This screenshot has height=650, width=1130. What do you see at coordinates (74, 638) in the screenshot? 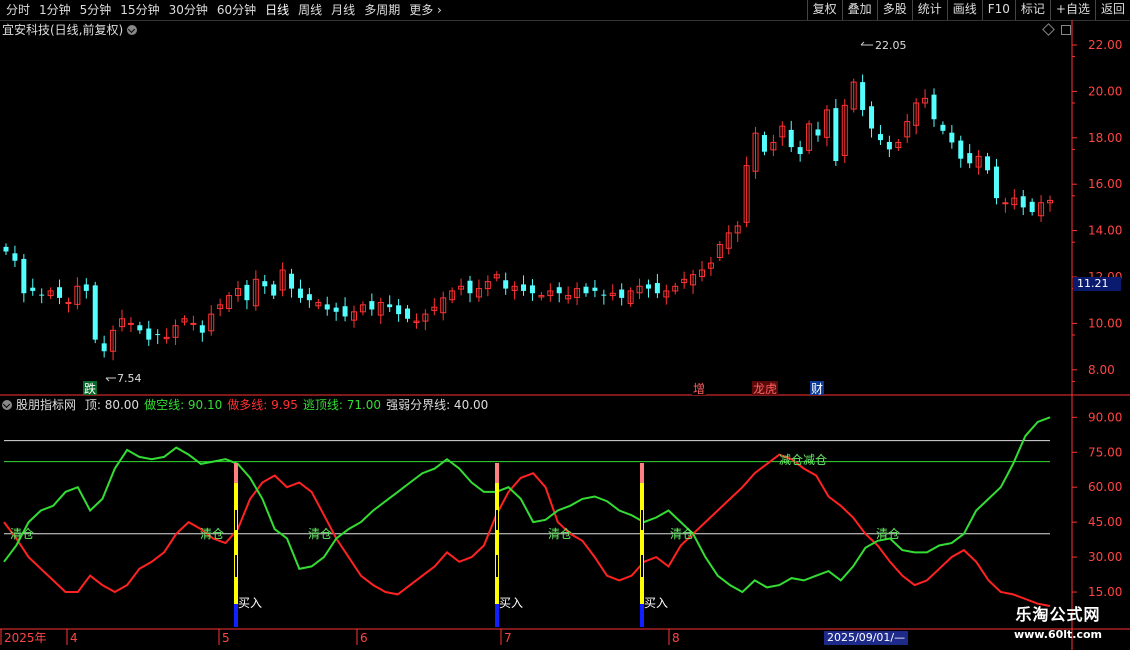
I see `x-axis-label: 4` at bounding box center [74, 638].